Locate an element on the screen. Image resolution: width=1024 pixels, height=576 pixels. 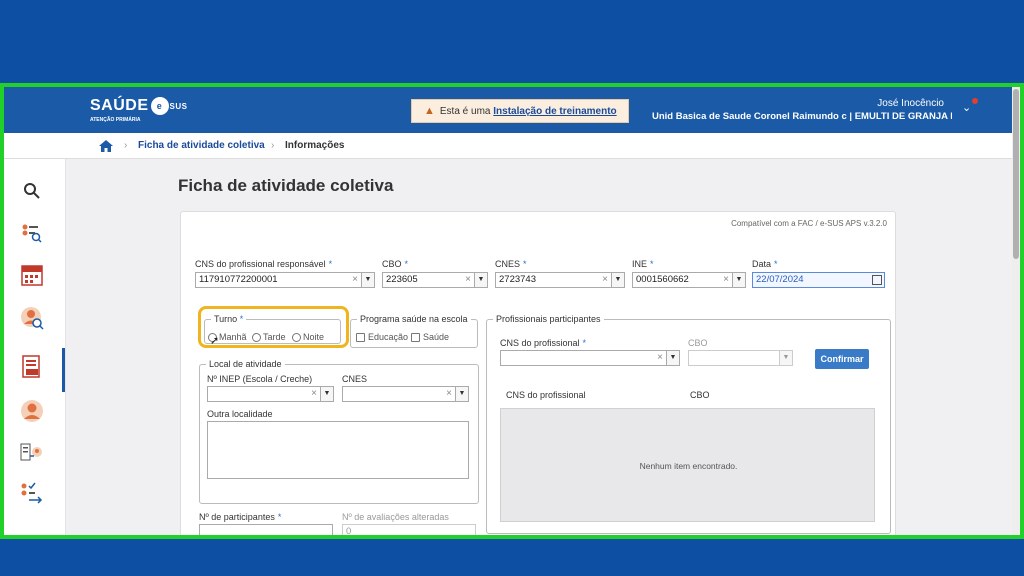
home-icon is located at coordinates (106, 146).